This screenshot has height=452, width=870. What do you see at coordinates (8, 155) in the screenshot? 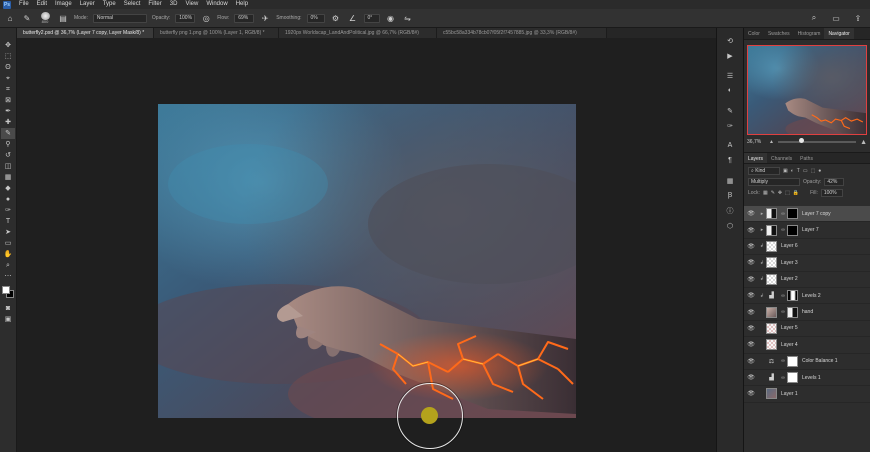
I see `history-brush-tool-icon: ↺` at bounding box center [8, 155].